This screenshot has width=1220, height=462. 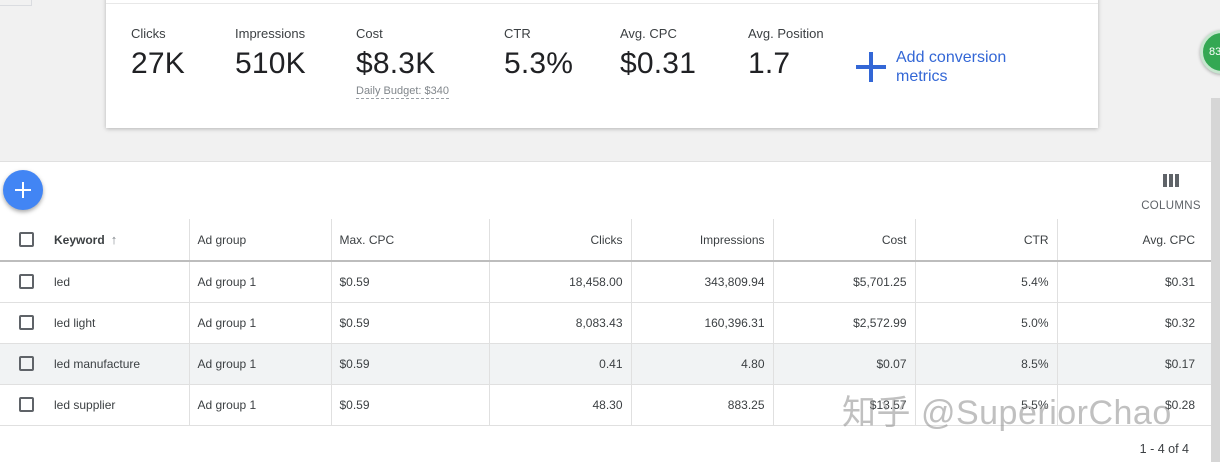 What do you see at coordinates (701, 364) in the screenshot?
I see `impressions-cell: 4.80` at bounding box center [701, 364].